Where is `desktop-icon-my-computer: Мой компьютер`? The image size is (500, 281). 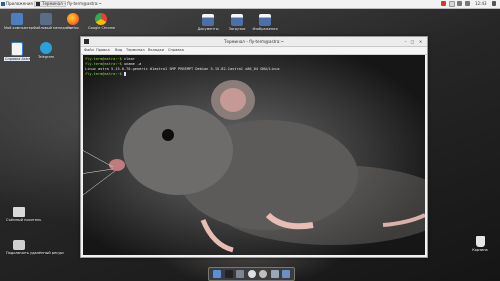 desktop-icon-my-computer: Мой компьютер is located at coordinates (19, 21).